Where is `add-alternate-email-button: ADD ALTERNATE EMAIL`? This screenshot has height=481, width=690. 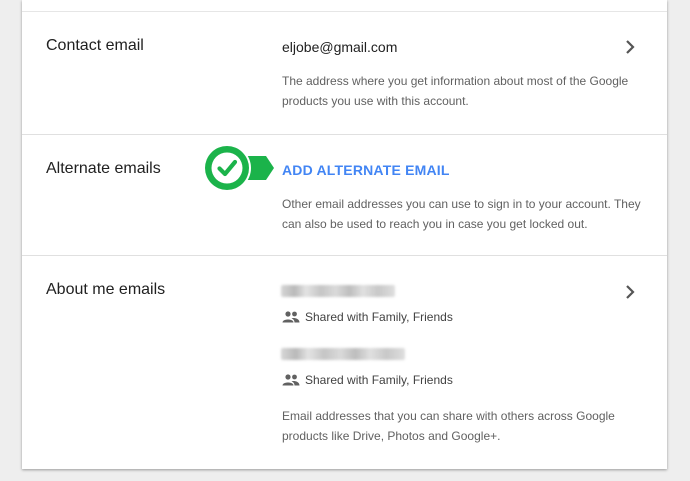 add-alternate-email-button: ADD ALTERNATE EMAIL is located at coordinates (366, 170).